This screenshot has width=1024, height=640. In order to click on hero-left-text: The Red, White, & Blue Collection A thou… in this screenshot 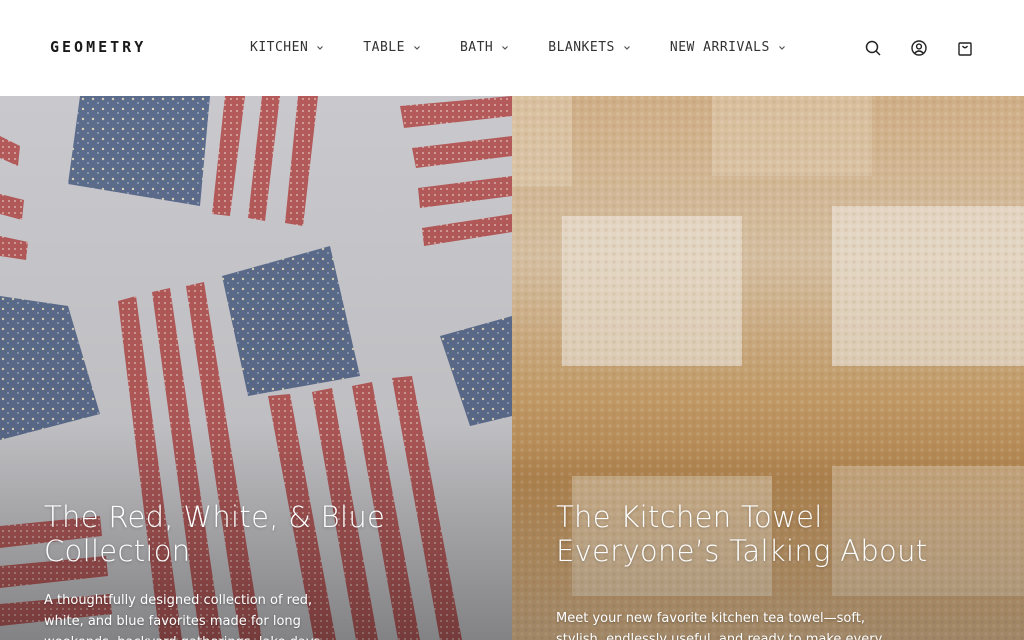, I will do `click(278, 570)`.